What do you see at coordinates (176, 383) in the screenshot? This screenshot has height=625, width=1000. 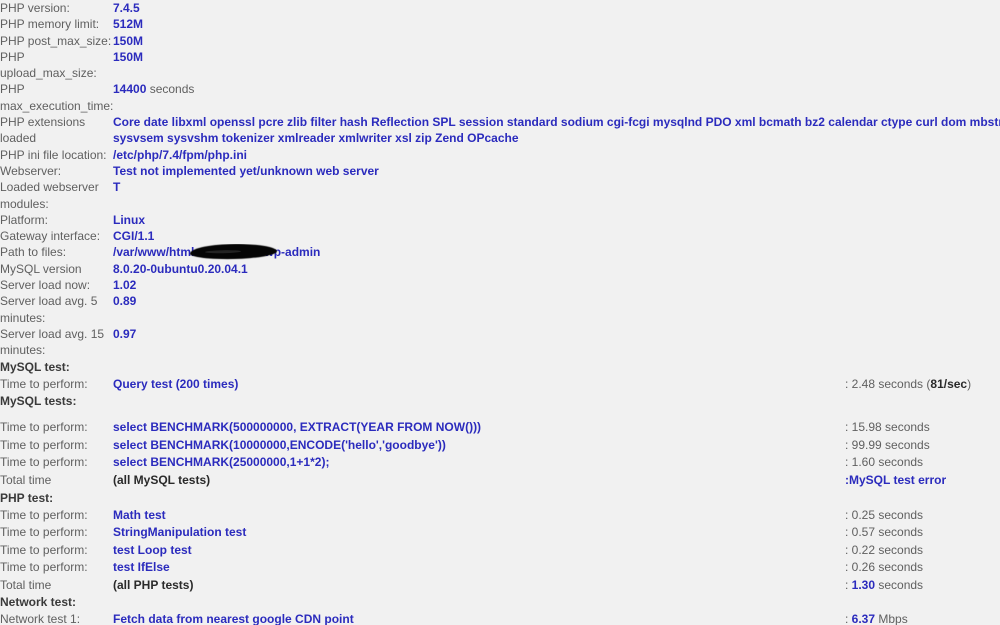 I see `benchmark-test-name: Query test (200 times)` at bounding box center [176, 383].